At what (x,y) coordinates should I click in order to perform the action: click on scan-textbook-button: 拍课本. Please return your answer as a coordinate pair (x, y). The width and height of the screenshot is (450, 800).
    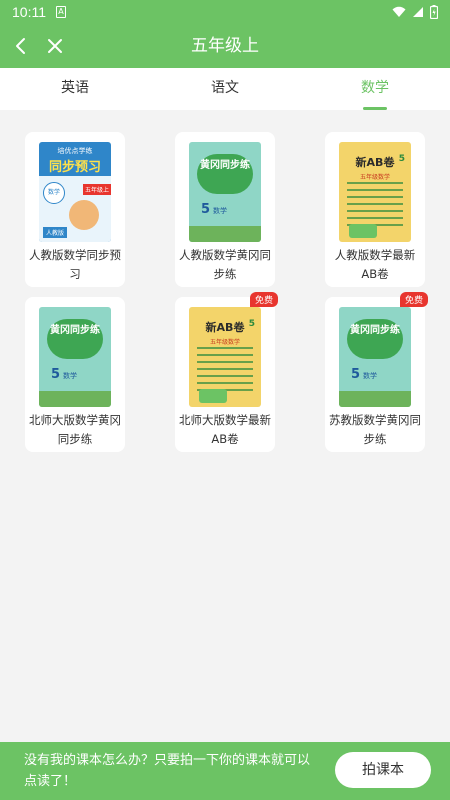
    Looking at the image, I should click on (383, 770).